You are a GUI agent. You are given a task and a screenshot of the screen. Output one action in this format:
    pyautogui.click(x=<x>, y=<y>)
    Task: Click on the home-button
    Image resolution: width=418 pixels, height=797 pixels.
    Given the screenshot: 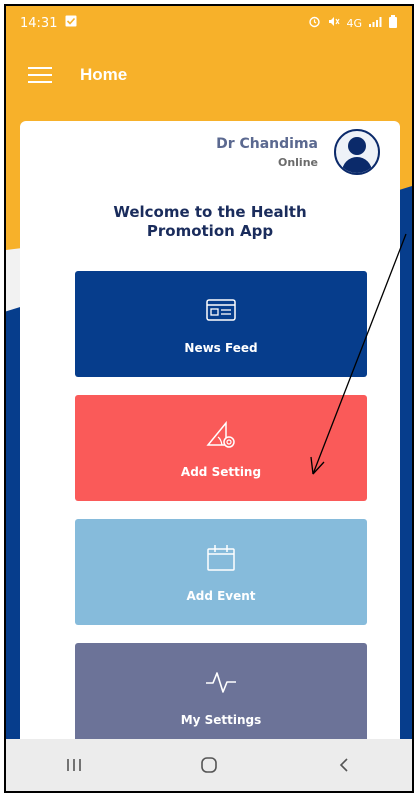 What is the action you would take?
    pyautogui.click(x=209, y=765)
    